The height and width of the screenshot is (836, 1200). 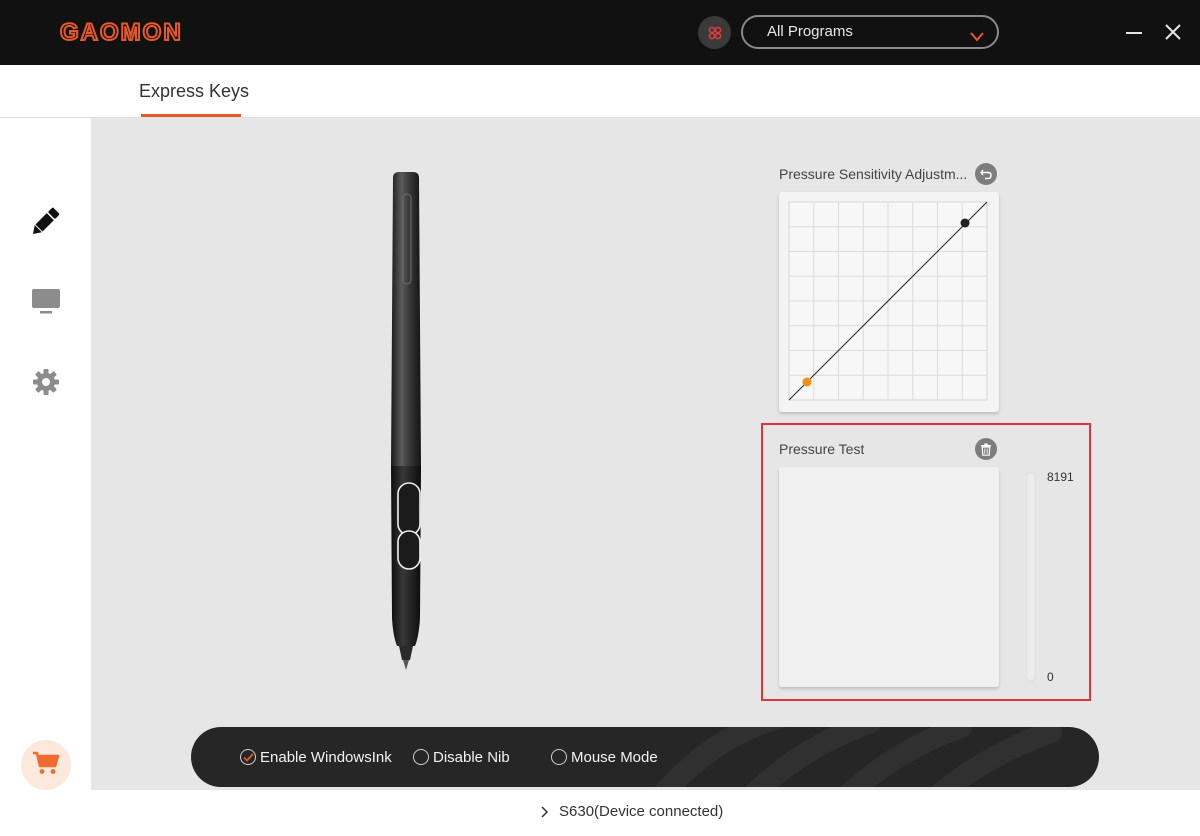 I want to click on device-status: S630(Device connected), so click(x=632, y=811).